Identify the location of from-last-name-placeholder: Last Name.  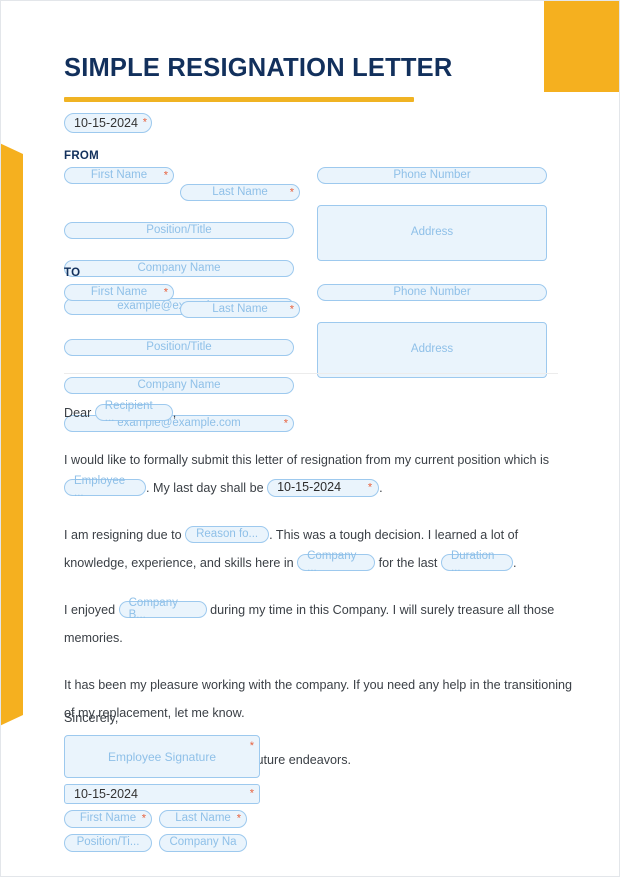
(240, 191).